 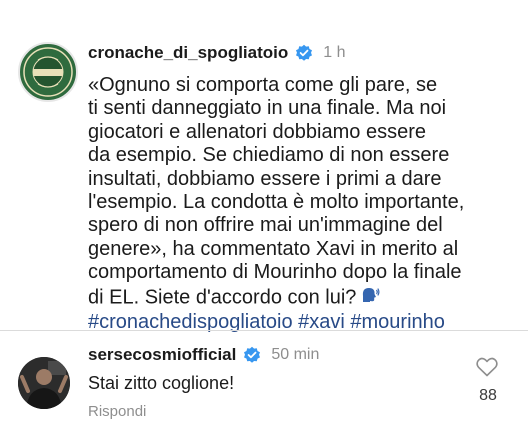 What do you see at coordinates (370, 298) in the screenshot?
I see `speaking-head-icon` at bounding box center [370, 298].